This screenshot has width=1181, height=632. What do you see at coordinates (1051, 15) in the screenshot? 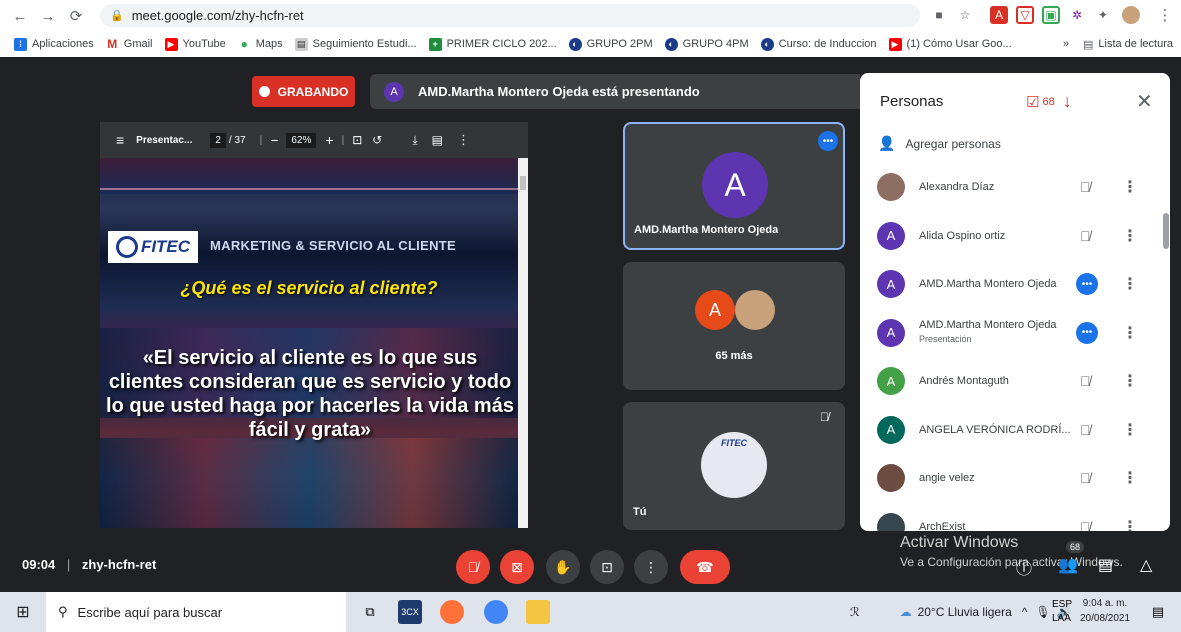
I see `extension-green-icon: ▣` at bounding box center [1051, 15].